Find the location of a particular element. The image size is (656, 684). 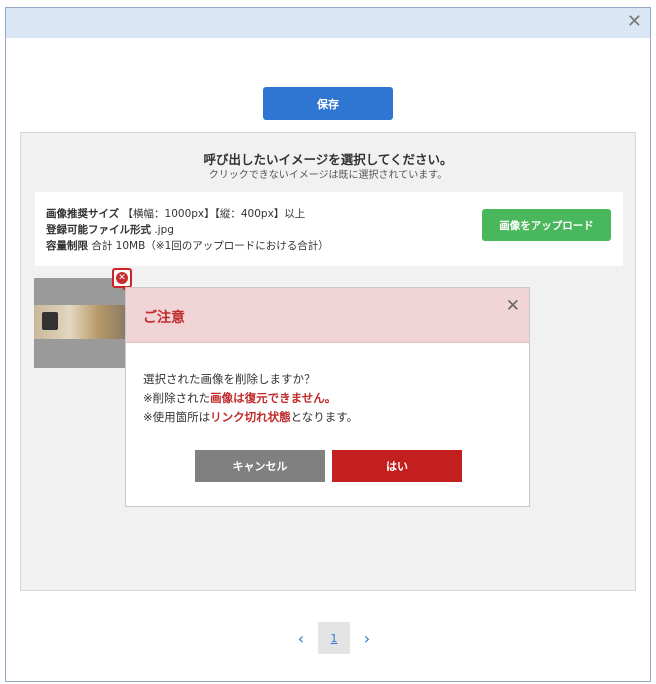

prev-page-icon: ‹ is located at coordinates (301, 638).